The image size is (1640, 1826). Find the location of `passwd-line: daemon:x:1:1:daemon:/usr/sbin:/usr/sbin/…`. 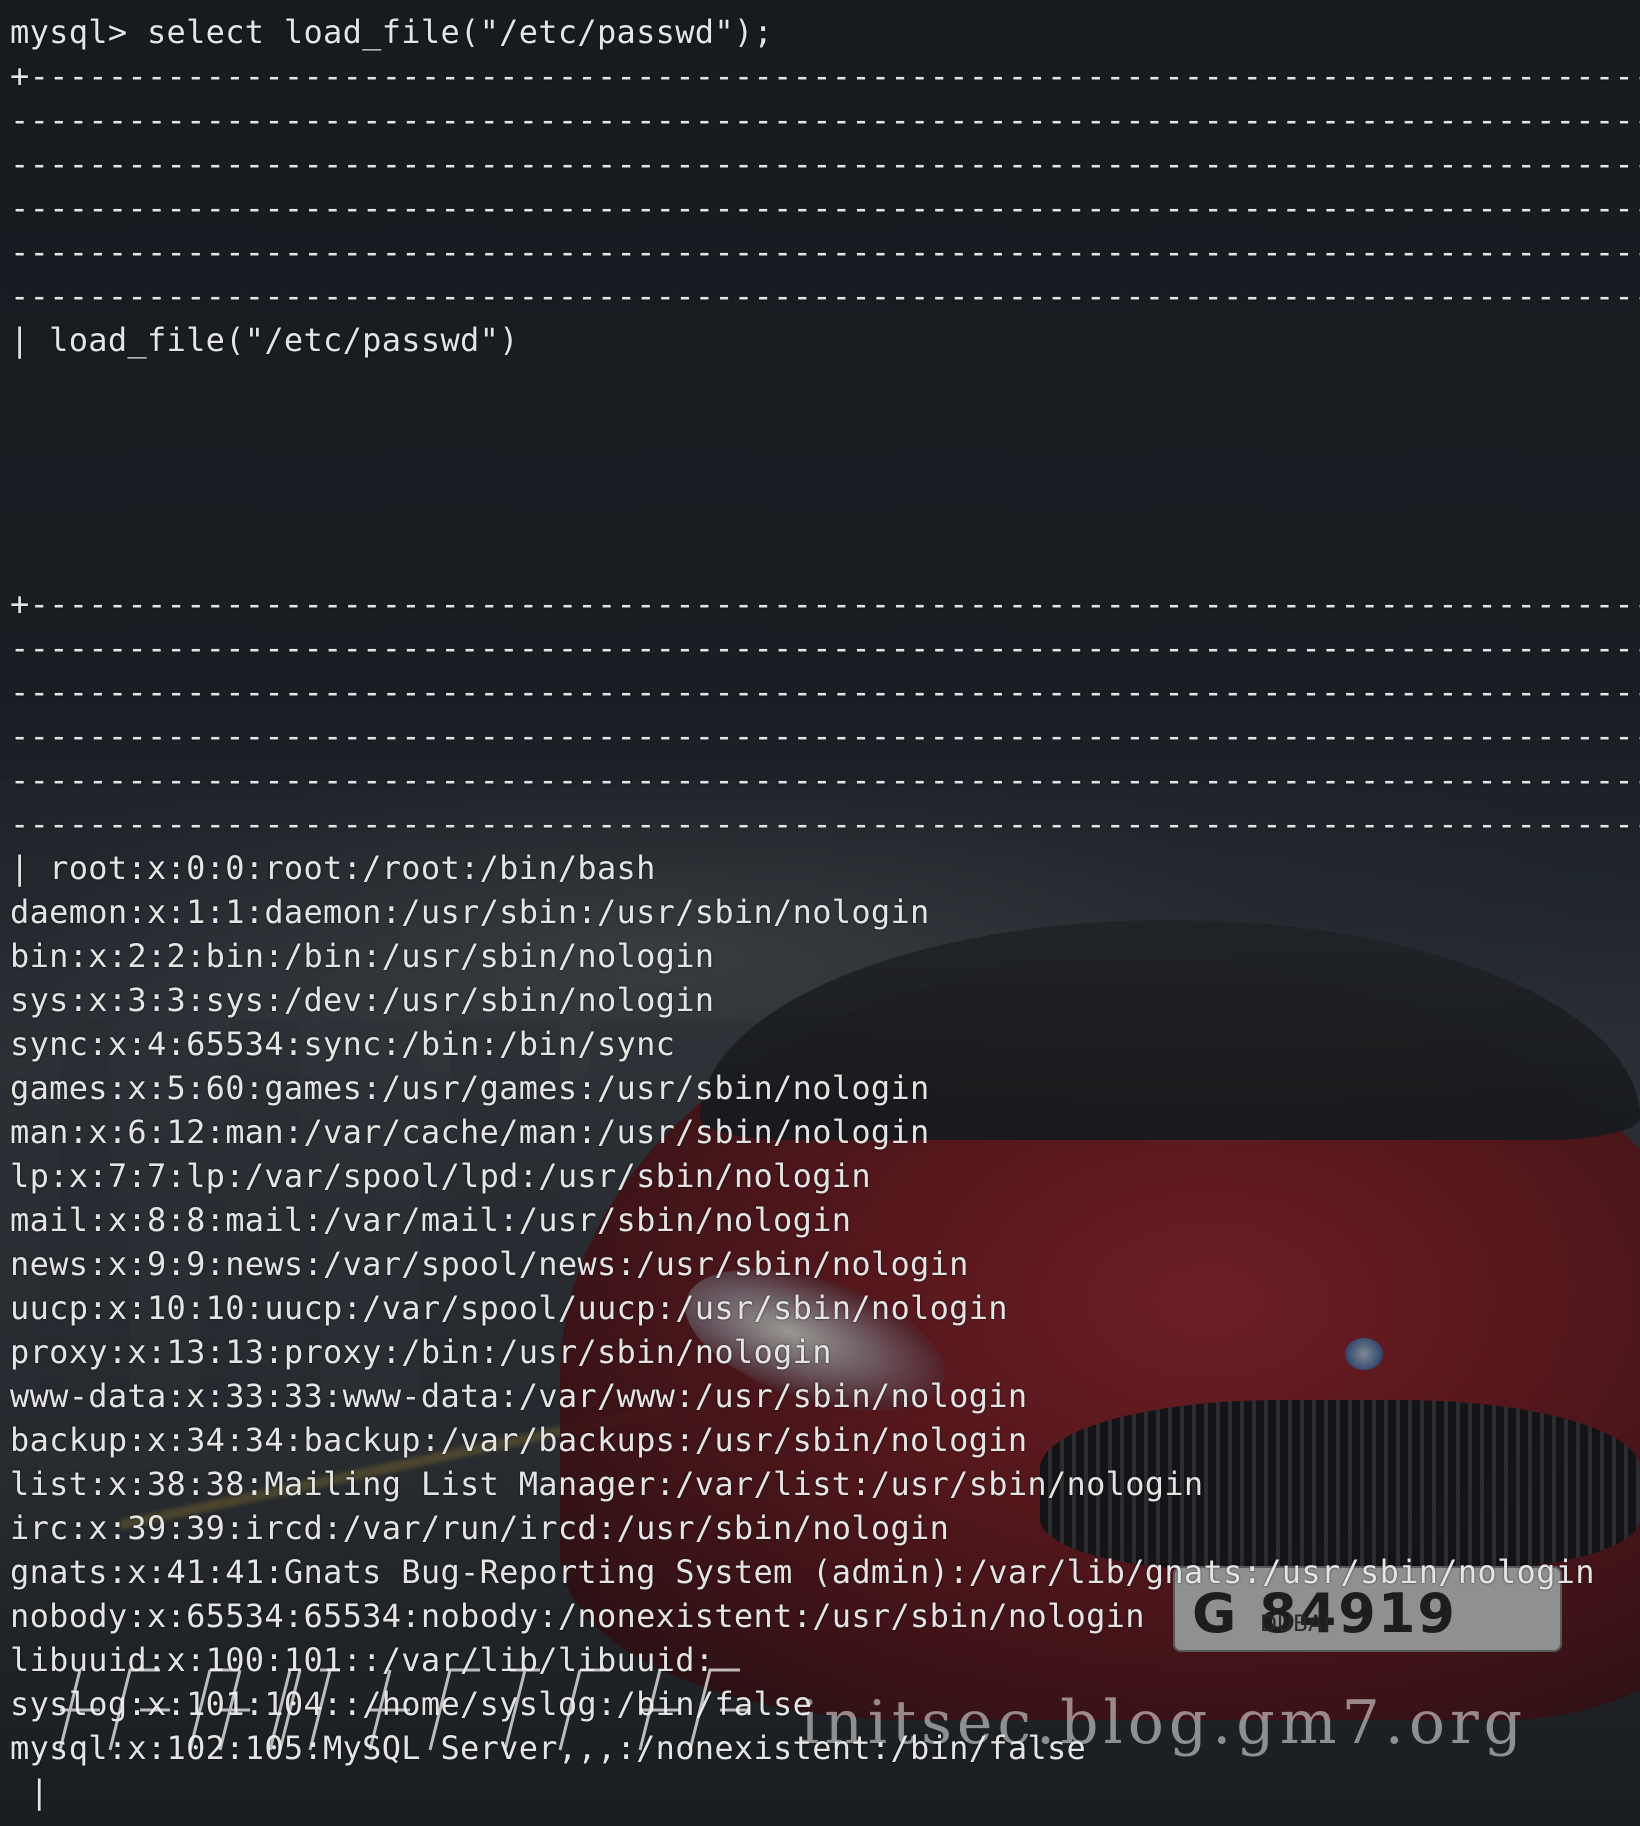

passwd-line: daemon:x:1:1:daemon:/usr/sbin:/usr/sbin/… is located at coordinates (470, 912).